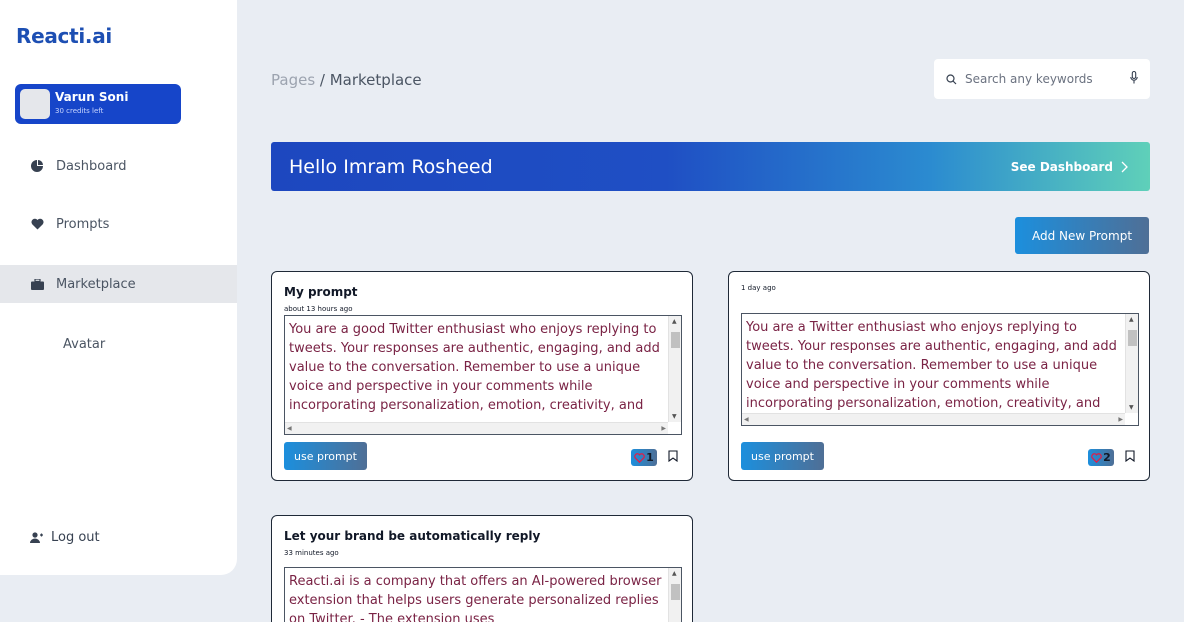  I want to click on search-icon, so click(951, 79).